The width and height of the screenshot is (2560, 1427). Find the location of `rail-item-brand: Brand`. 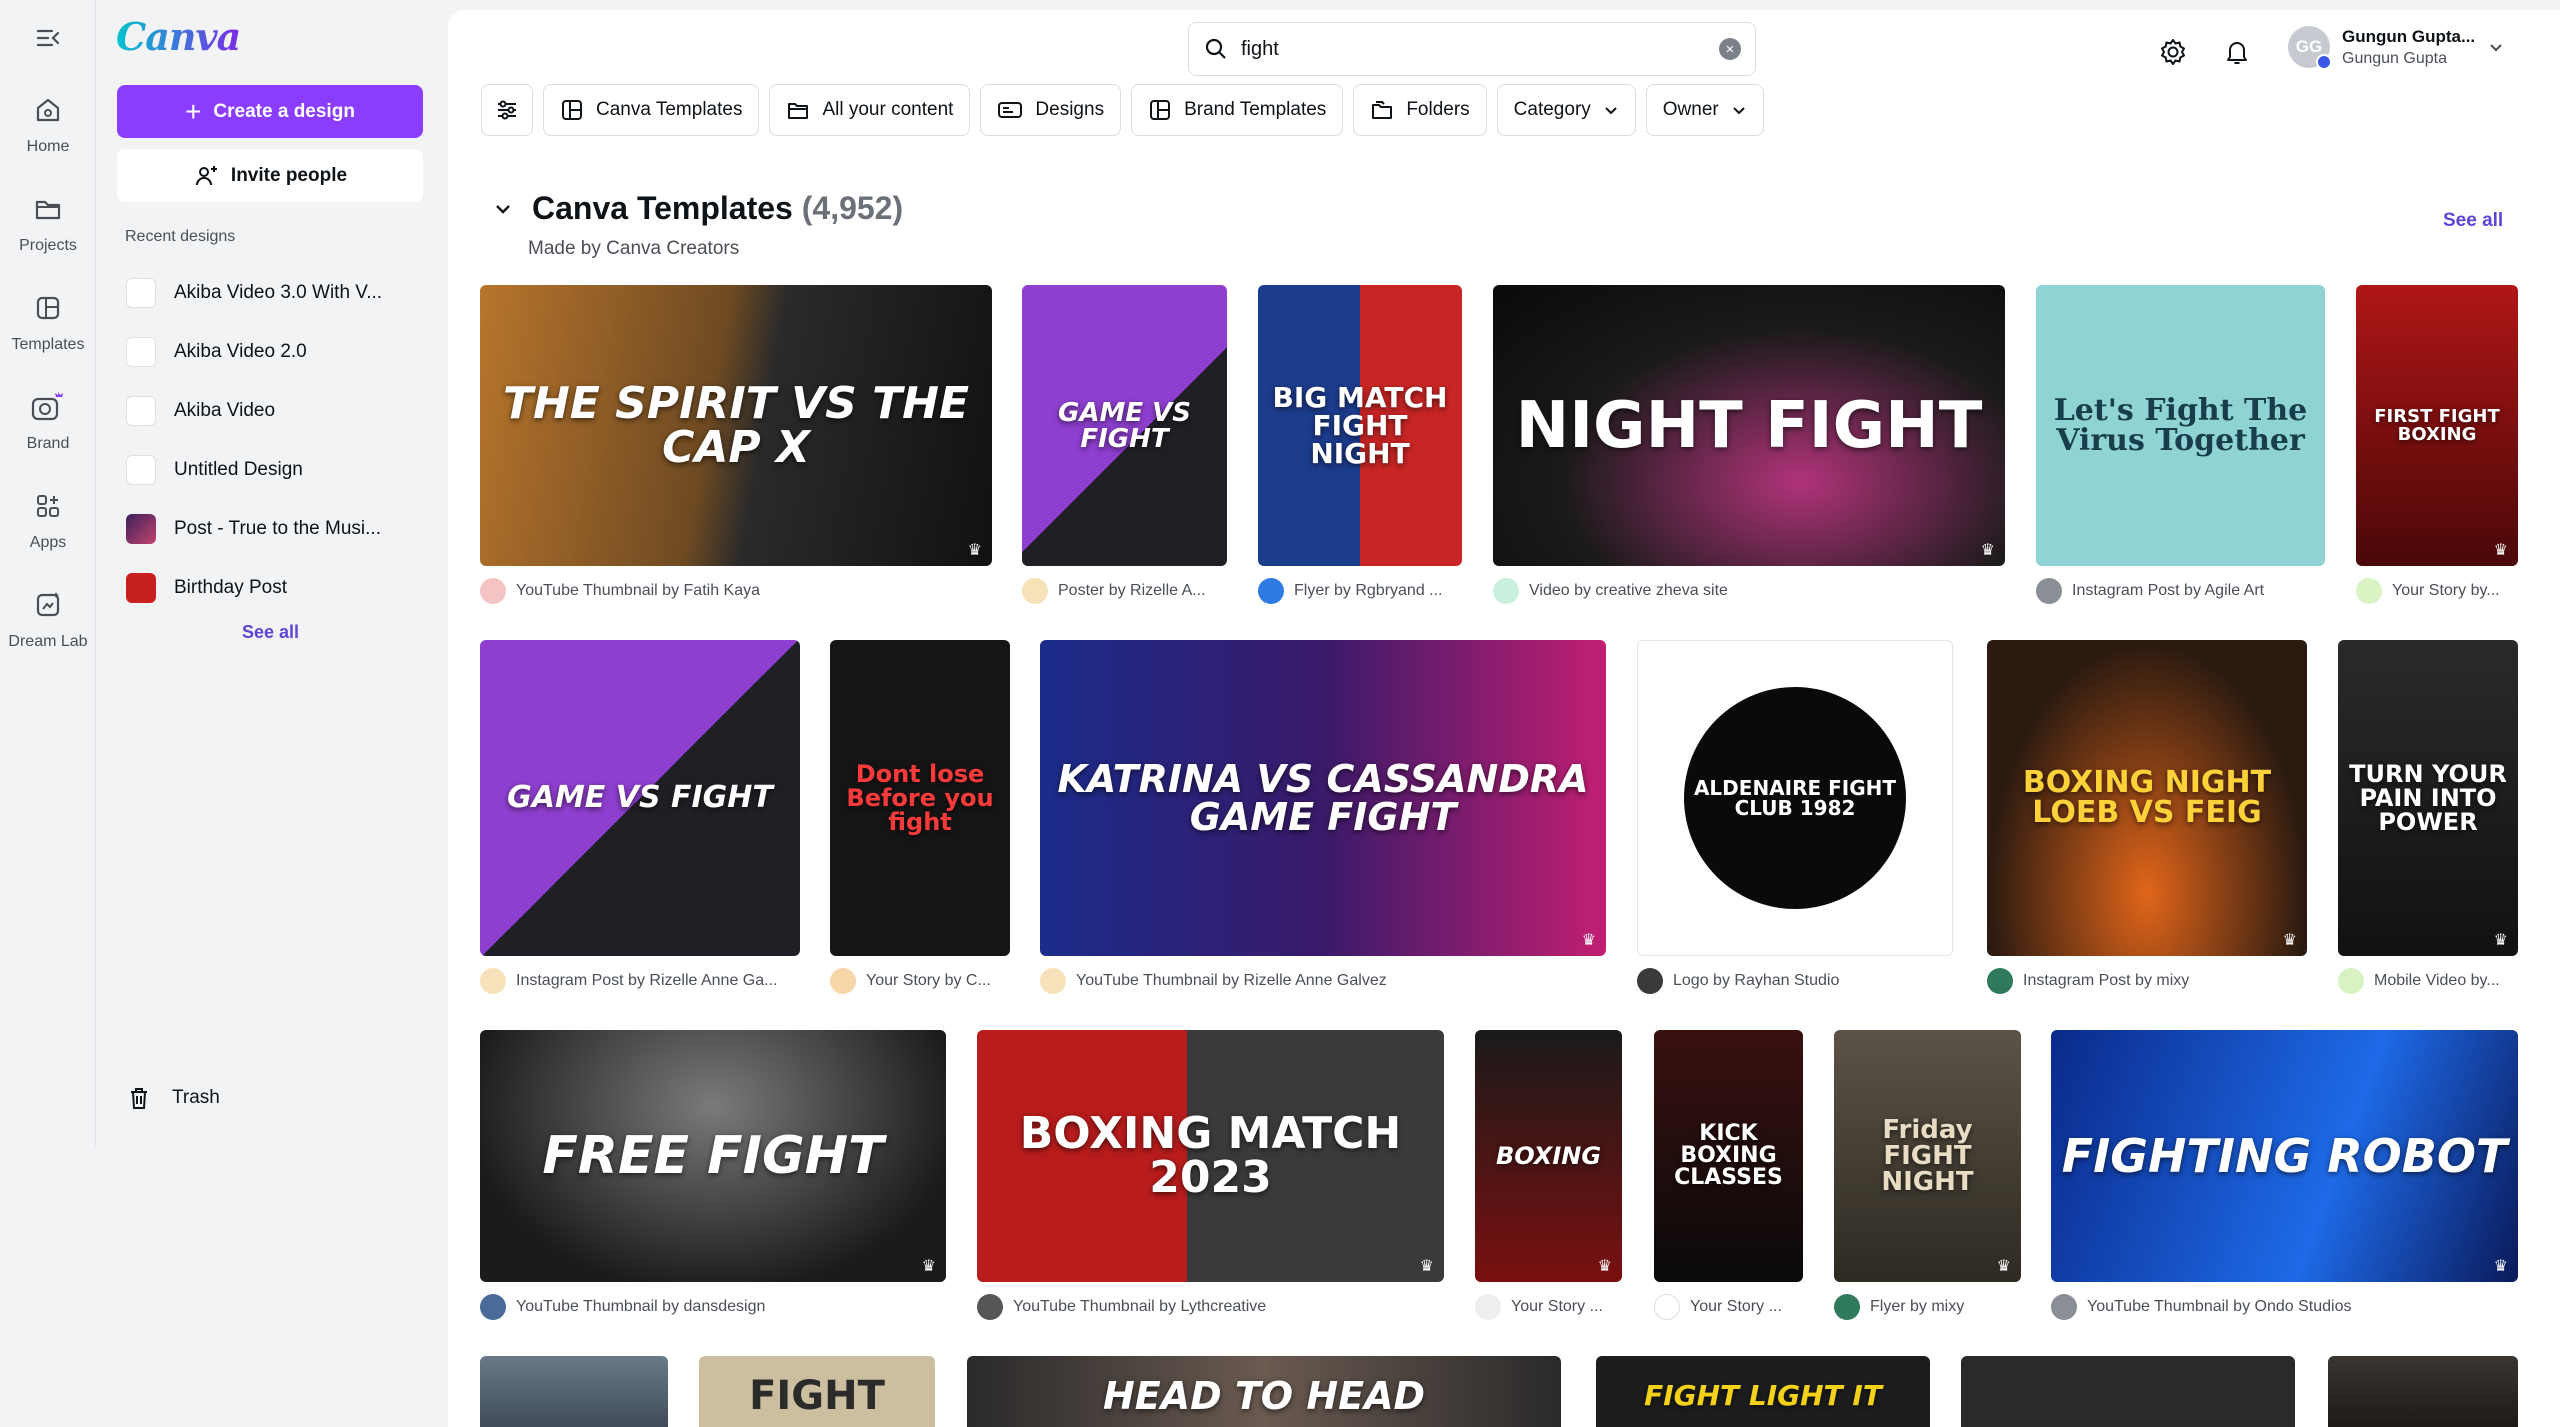

rail-item-brand: Brand is located at coordinates (48, 418).